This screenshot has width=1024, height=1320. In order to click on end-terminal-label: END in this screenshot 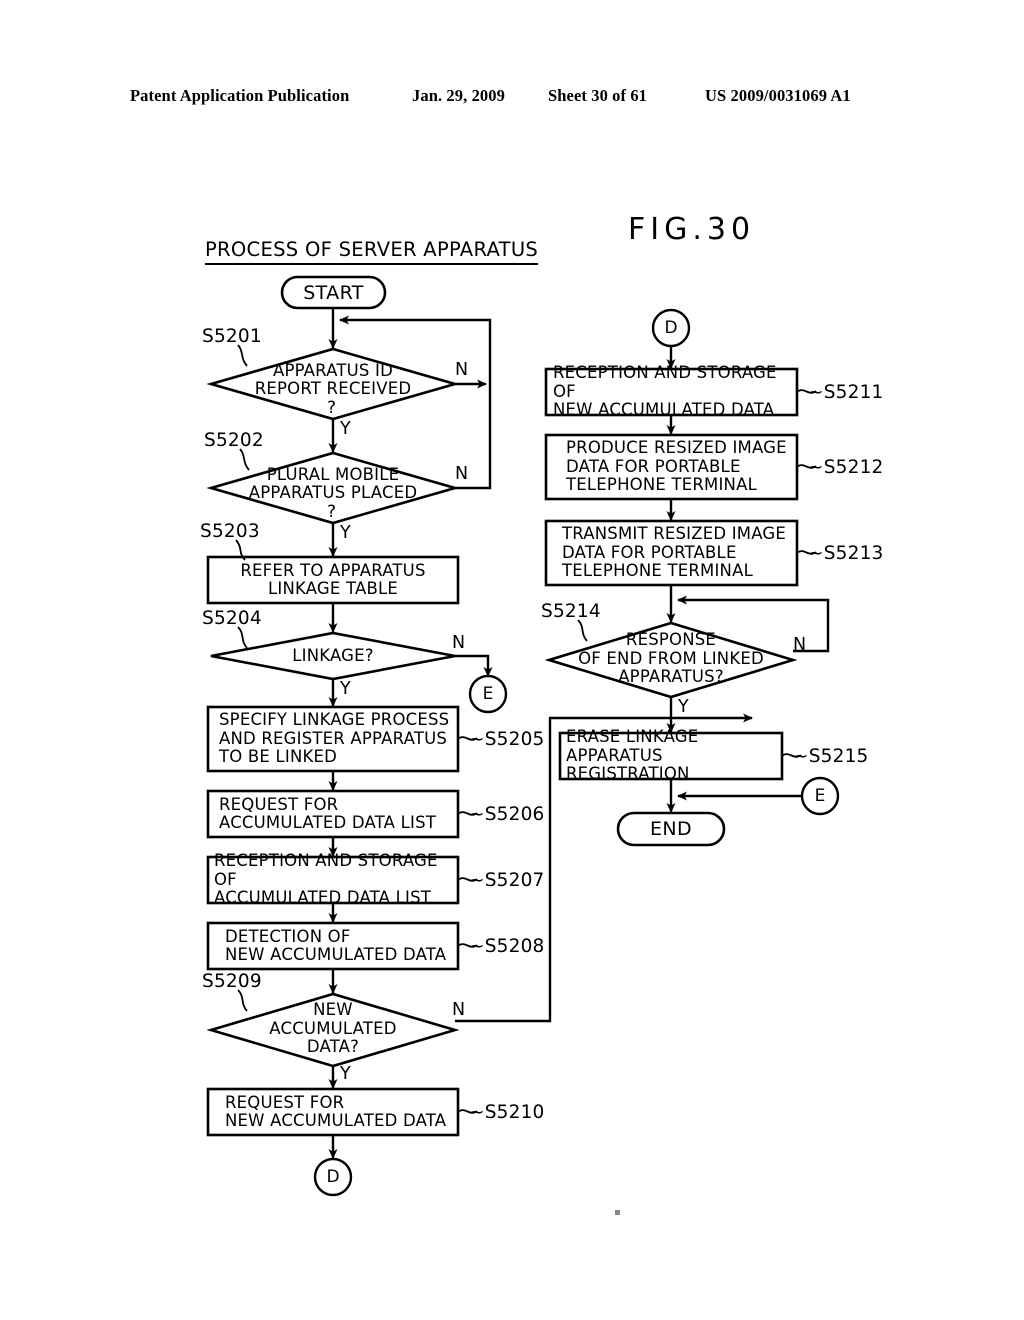, I will do `click(671, 829)`.